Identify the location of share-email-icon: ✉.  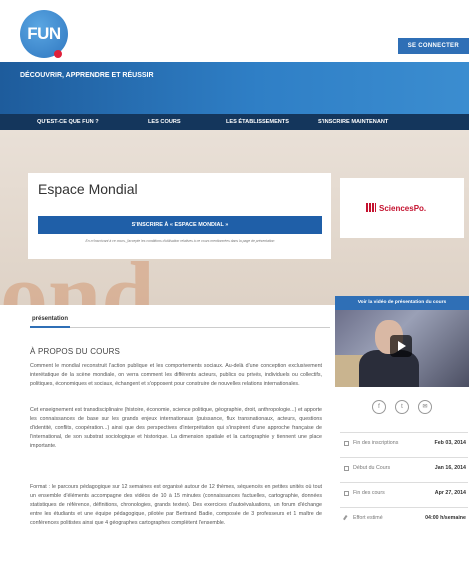
(425, 407).